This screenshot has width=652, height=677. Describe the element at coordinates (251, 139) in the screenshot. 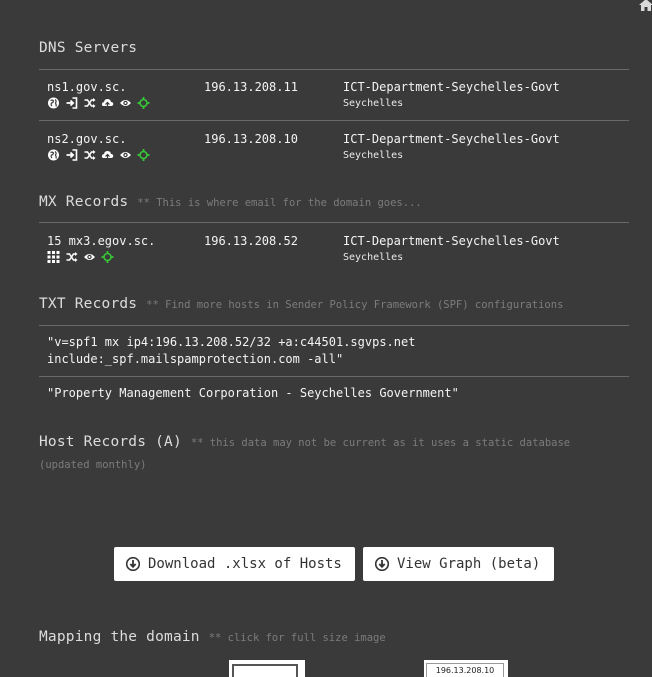

I see `dns-ip: 196.13.208.10` at that location.